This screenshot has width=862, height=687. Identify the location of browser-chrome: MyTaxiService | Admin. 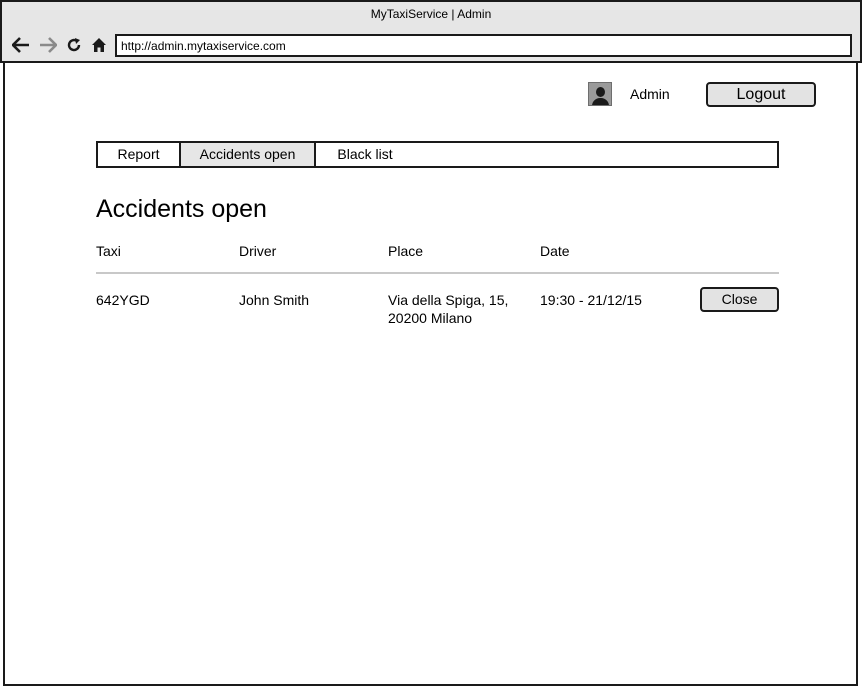
(431, 31).